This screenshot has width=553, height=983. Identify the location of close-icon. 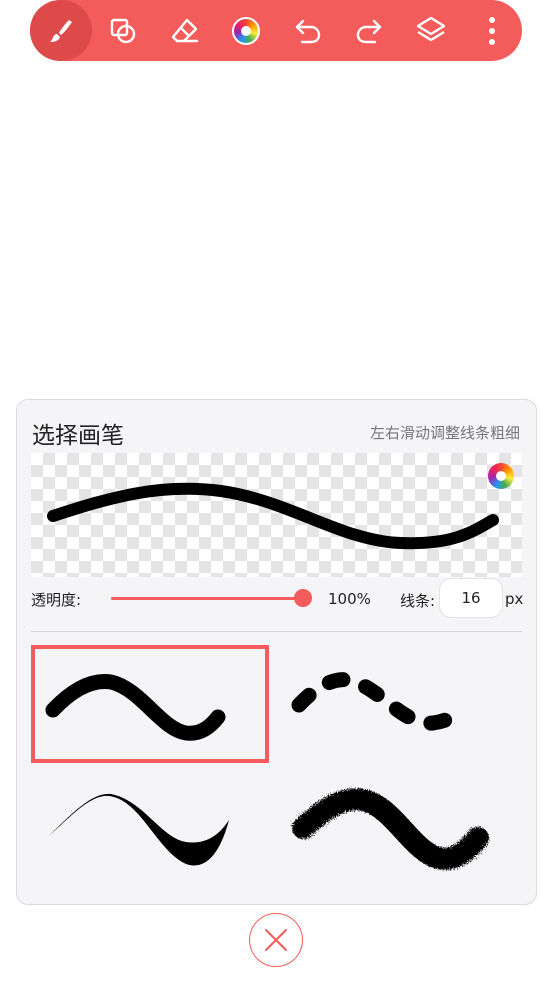
(276, 940).